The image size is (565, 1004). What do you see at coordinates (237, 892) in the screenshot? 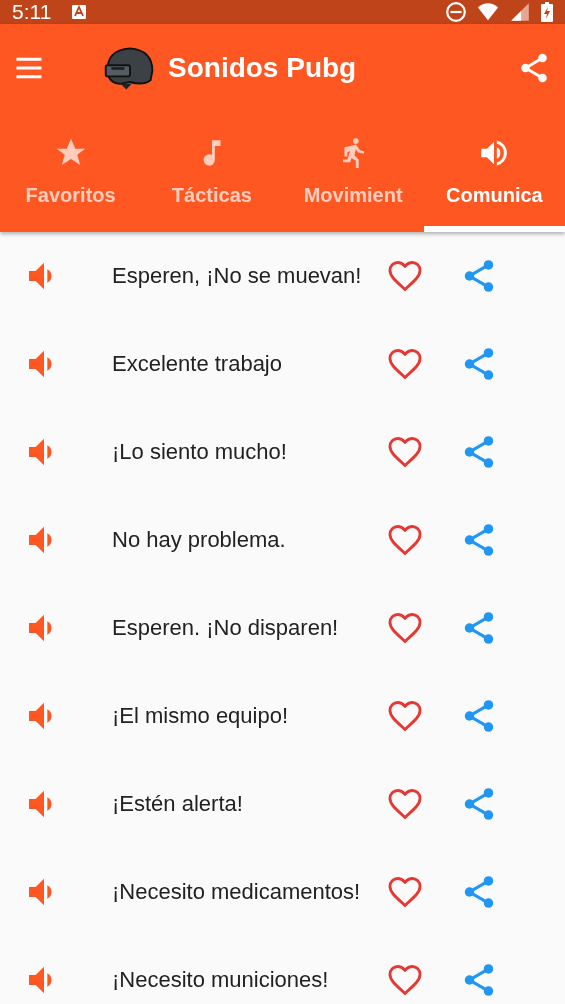
I see `sound-title: ¡Necesito medicamentos!` at bounding box center [237, 892].